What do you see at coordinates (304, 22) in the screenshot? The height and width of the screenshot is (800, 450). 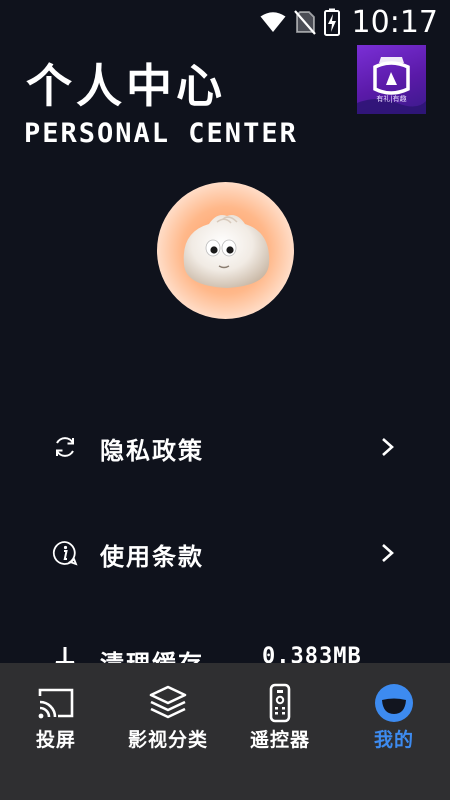 I see `no-sim-icon` at bounding box center [304, 22].